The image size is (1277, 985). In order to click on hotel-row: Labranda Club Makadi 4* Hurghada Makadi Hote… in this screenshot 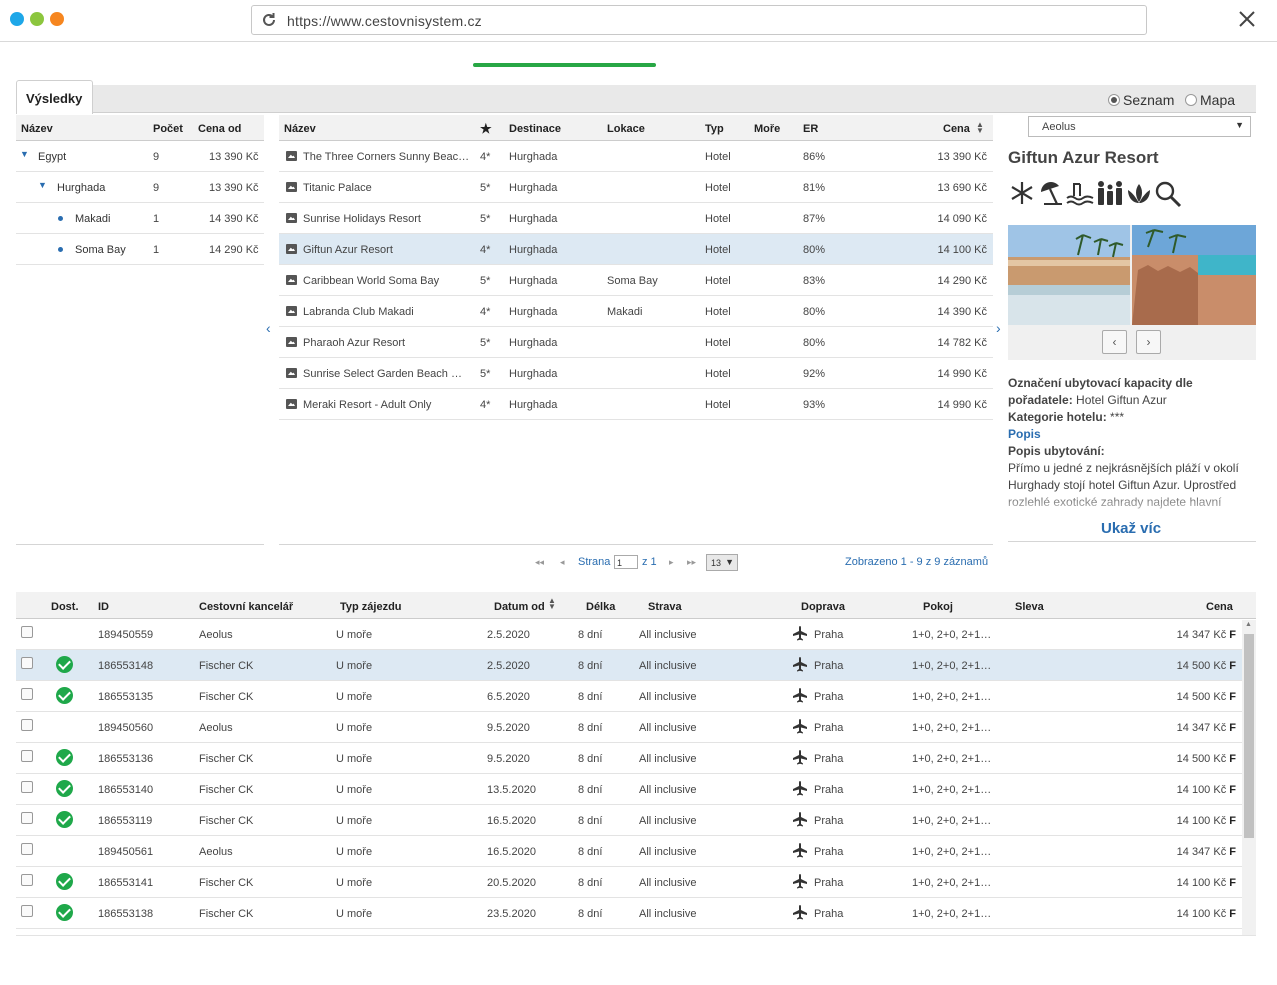, I will do `click(636, 311)`.